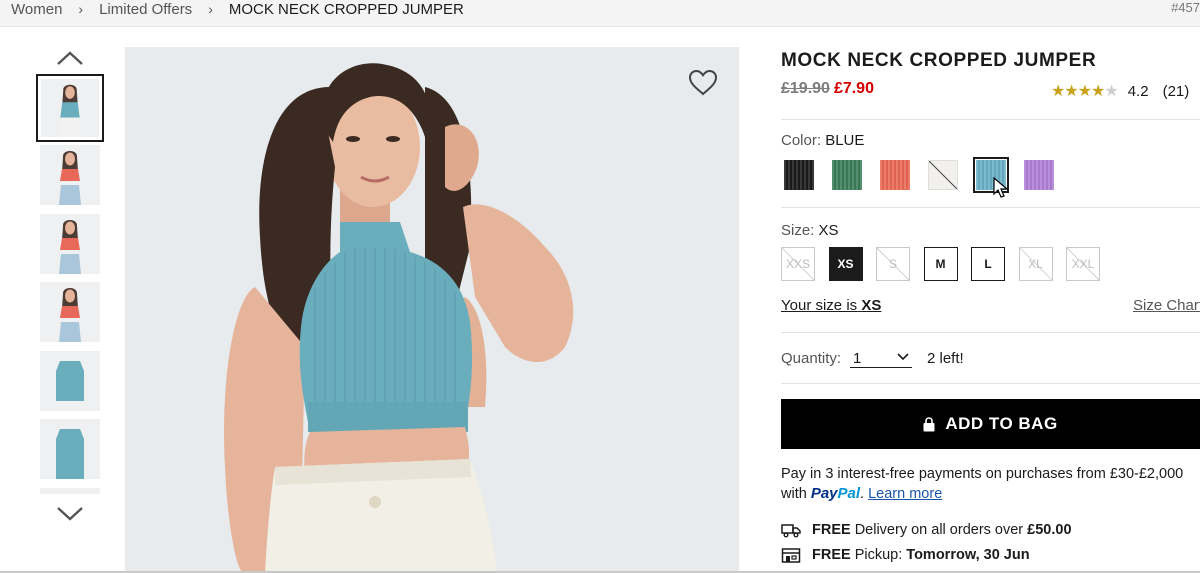  I want to click on pickup-value: Tomorrow, 30 Jun, so click(968, 555).